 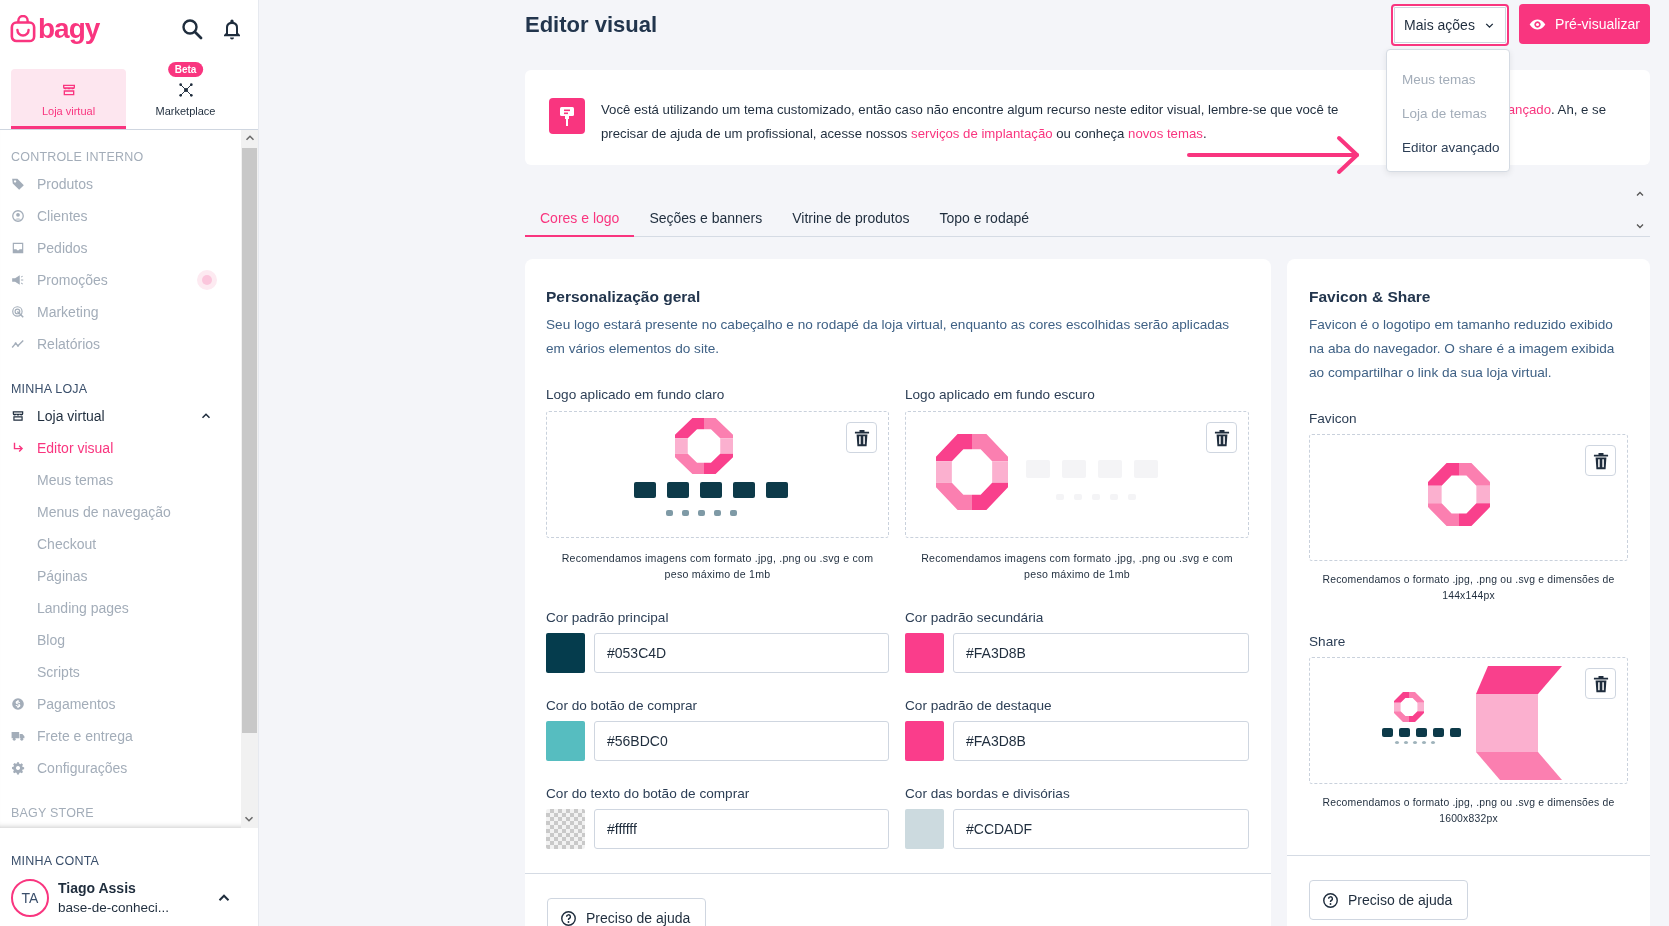 I want to click on text-link: novos temas, so click(x=1165, y=133).